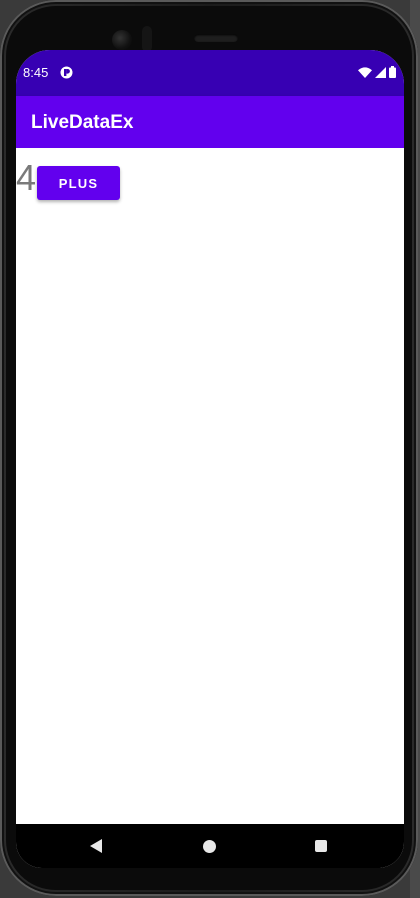  What do you see at coordinates (26, 177) in the screenshot?
I see `counter-text: 4` at bounding box center [26, 177].